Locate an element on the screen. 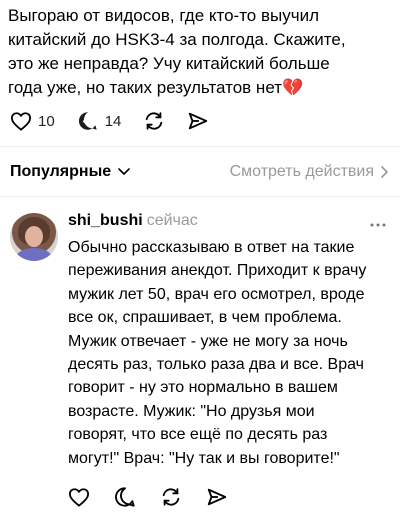 This screenshot has height=530, width=400. chevron-down-icon is located at coordinates (124, 171).